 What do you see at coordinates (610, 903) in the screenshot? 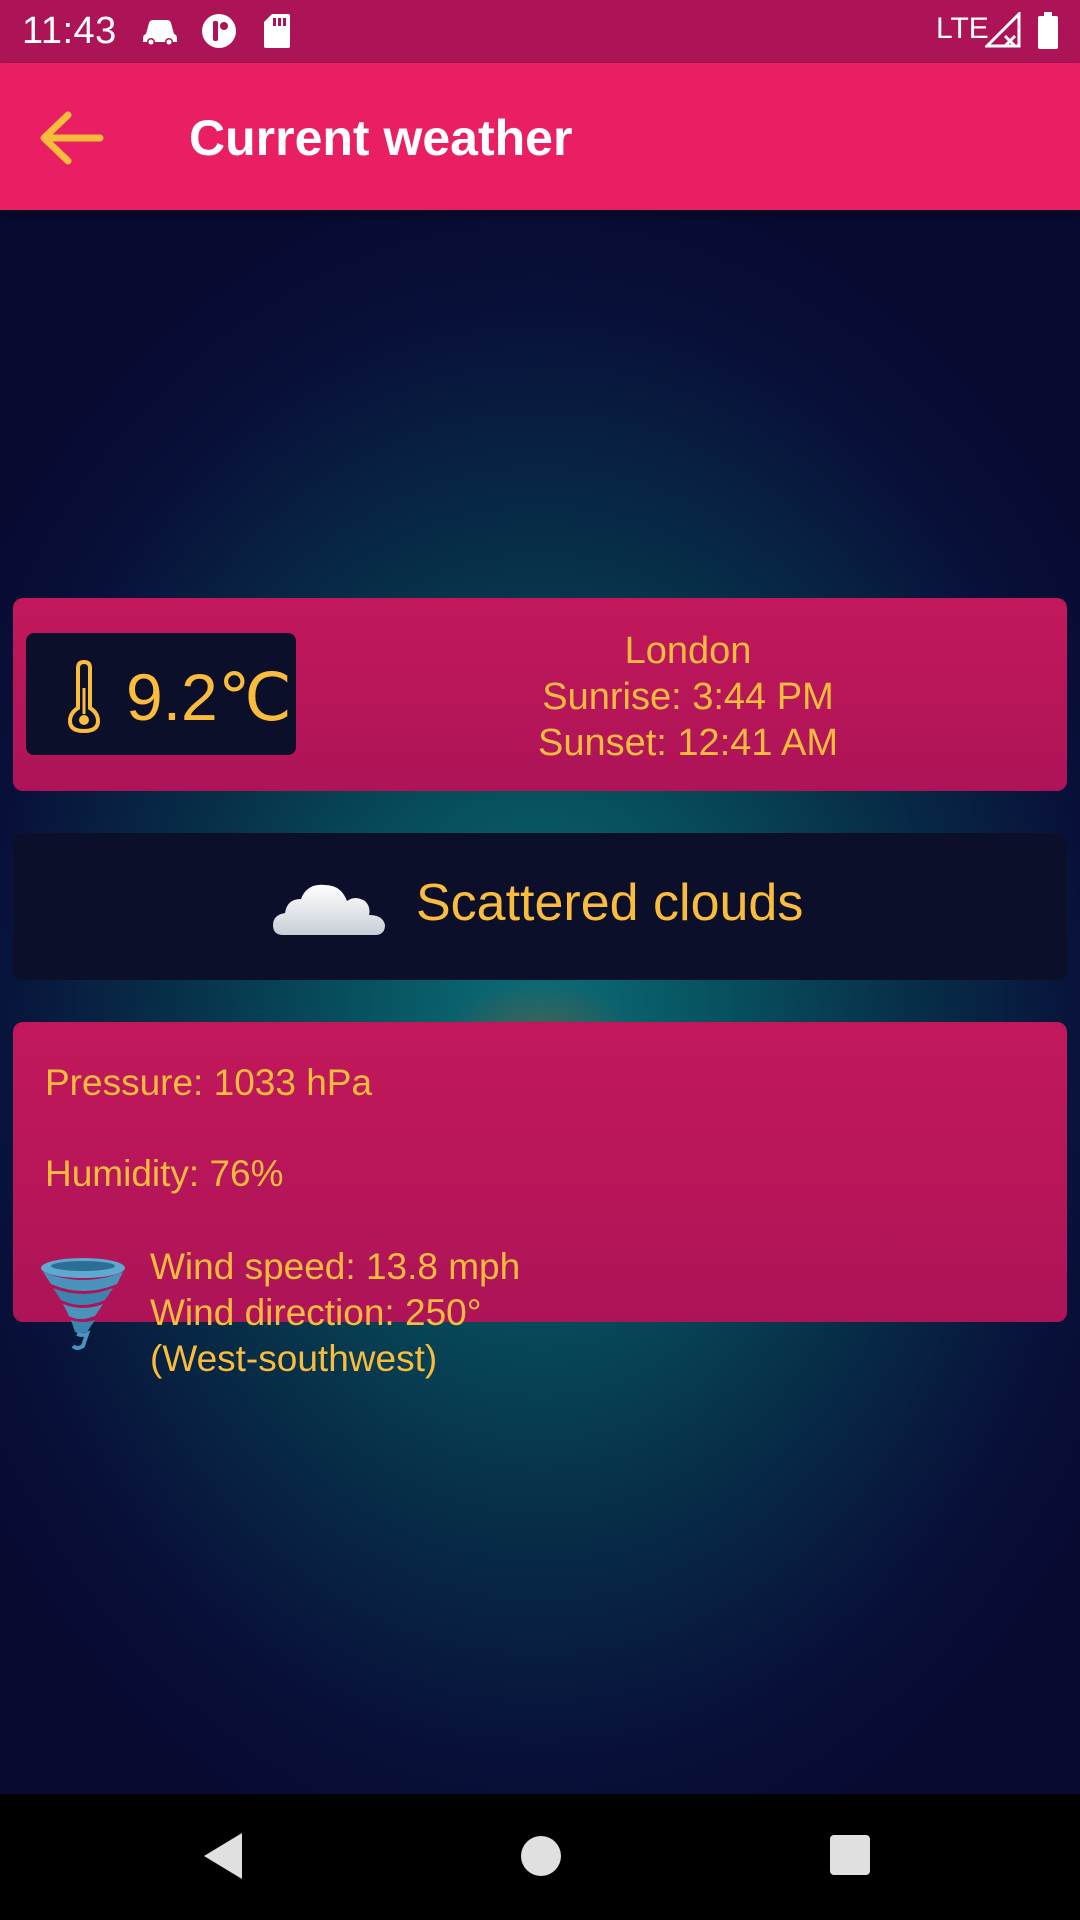
I see `condition-text: Scattered clouds` at bounding box center [610, 903].